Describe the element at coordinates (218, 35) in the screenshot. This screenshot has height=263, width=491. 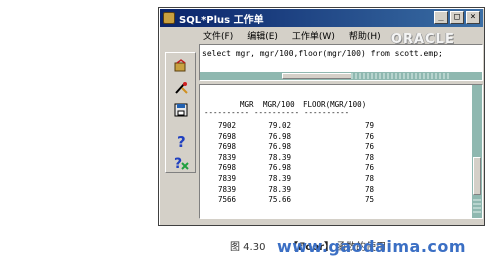
I see `menu-file: 文件(F)` at that location.